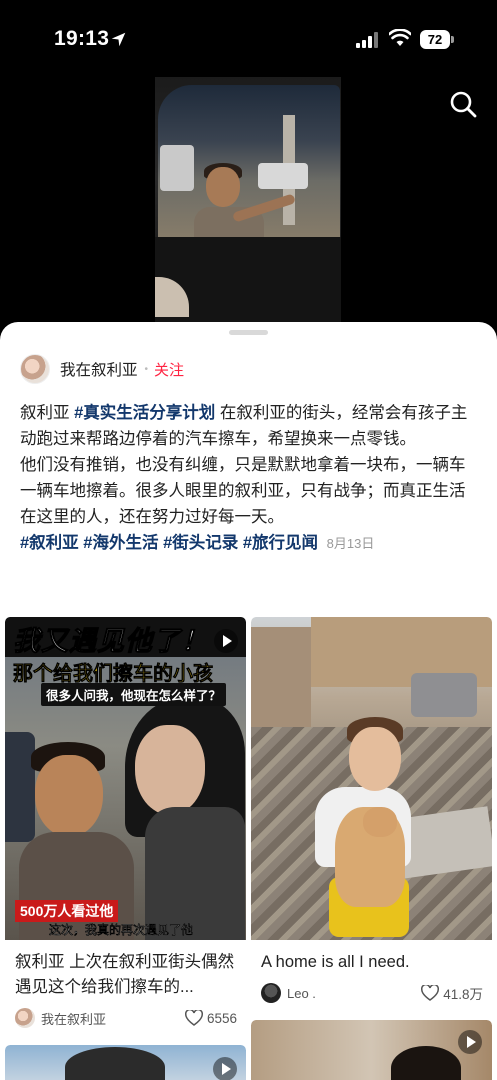 Image resolution: width=497 pixels, height=1080 pixels. Describe the element at coordinates (99, 369) in the screenshot. I see `author-name: 我在叙利亚` at that location.